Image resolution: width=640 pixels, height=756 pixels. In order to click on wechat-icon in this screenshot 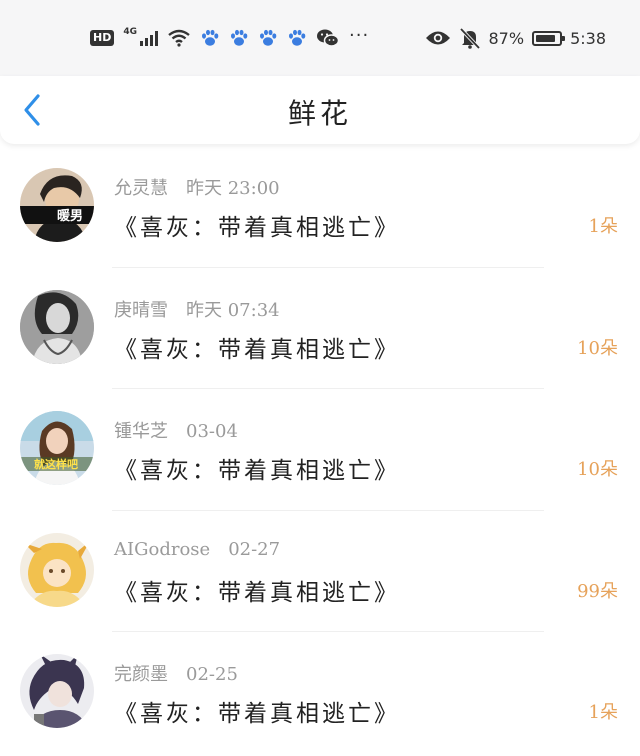, I will do `click(328, 38)`.